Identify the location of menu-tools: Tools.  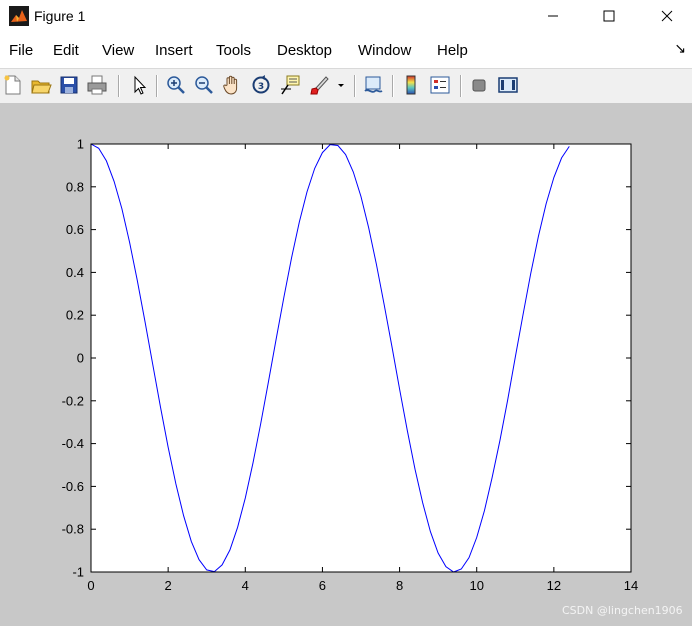
(233, 50).